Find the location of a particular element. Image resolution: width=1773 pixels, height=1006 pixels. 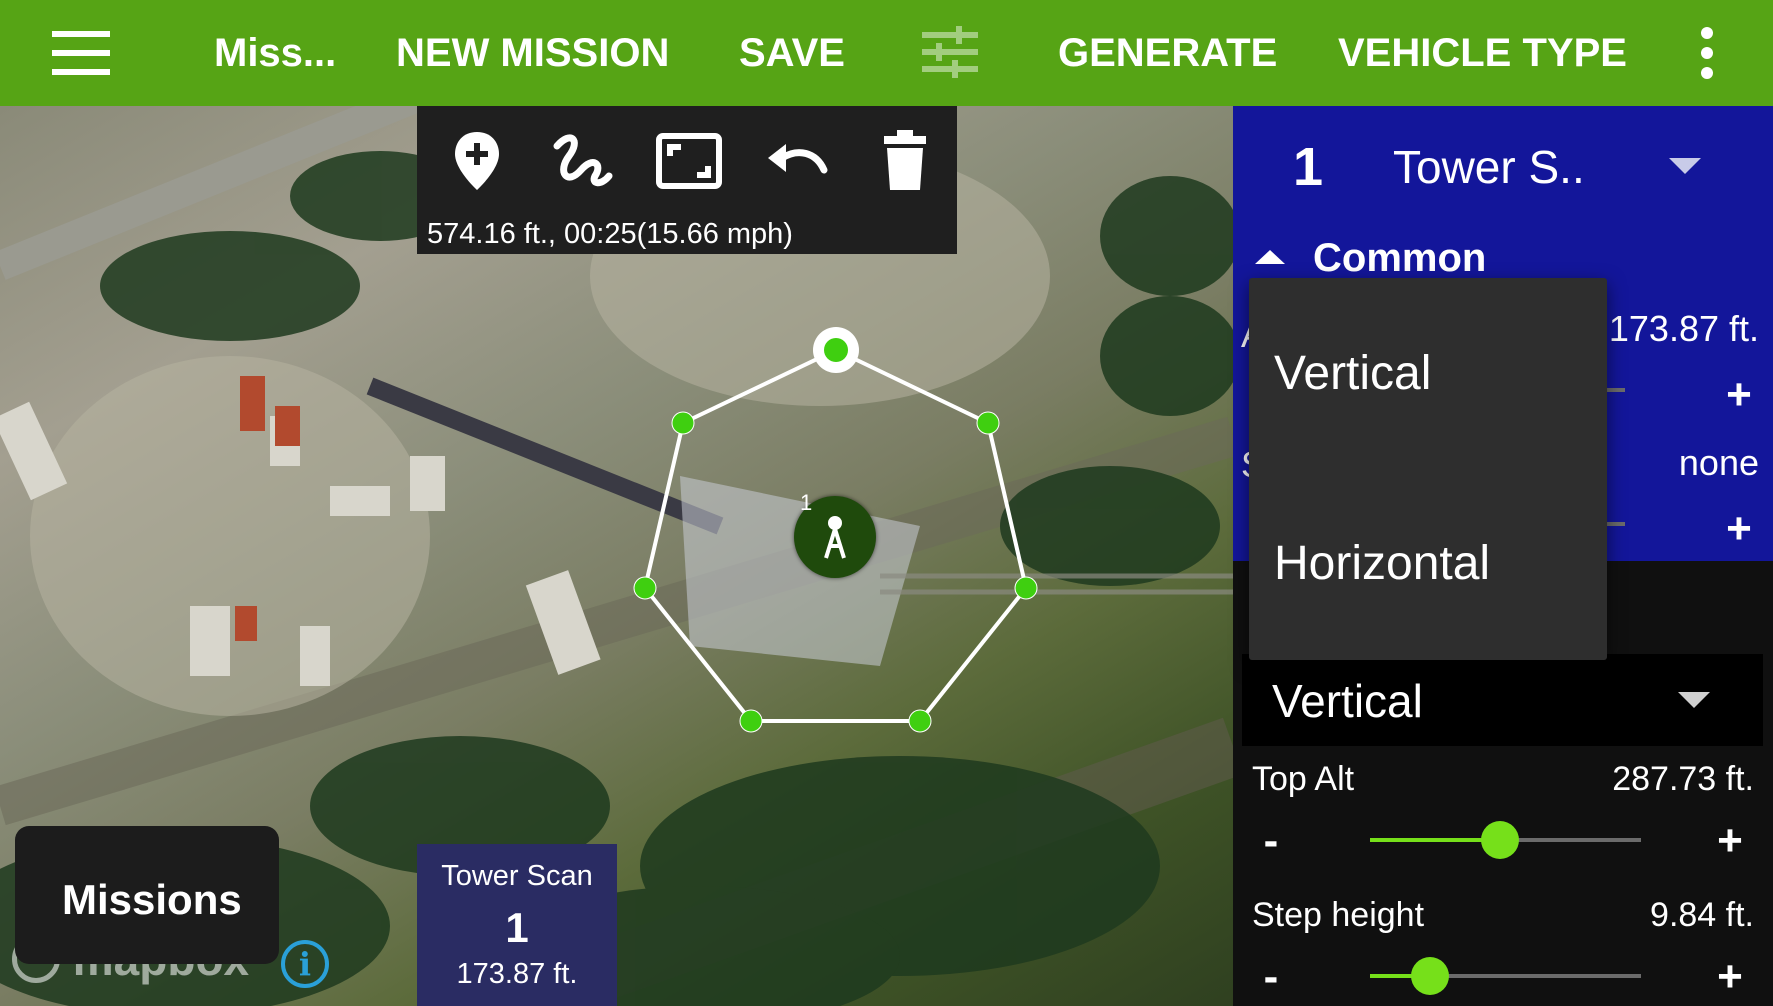

mission-item-card: Tower Scan 1 173.87 ft. is located at coordinates (517, 925).